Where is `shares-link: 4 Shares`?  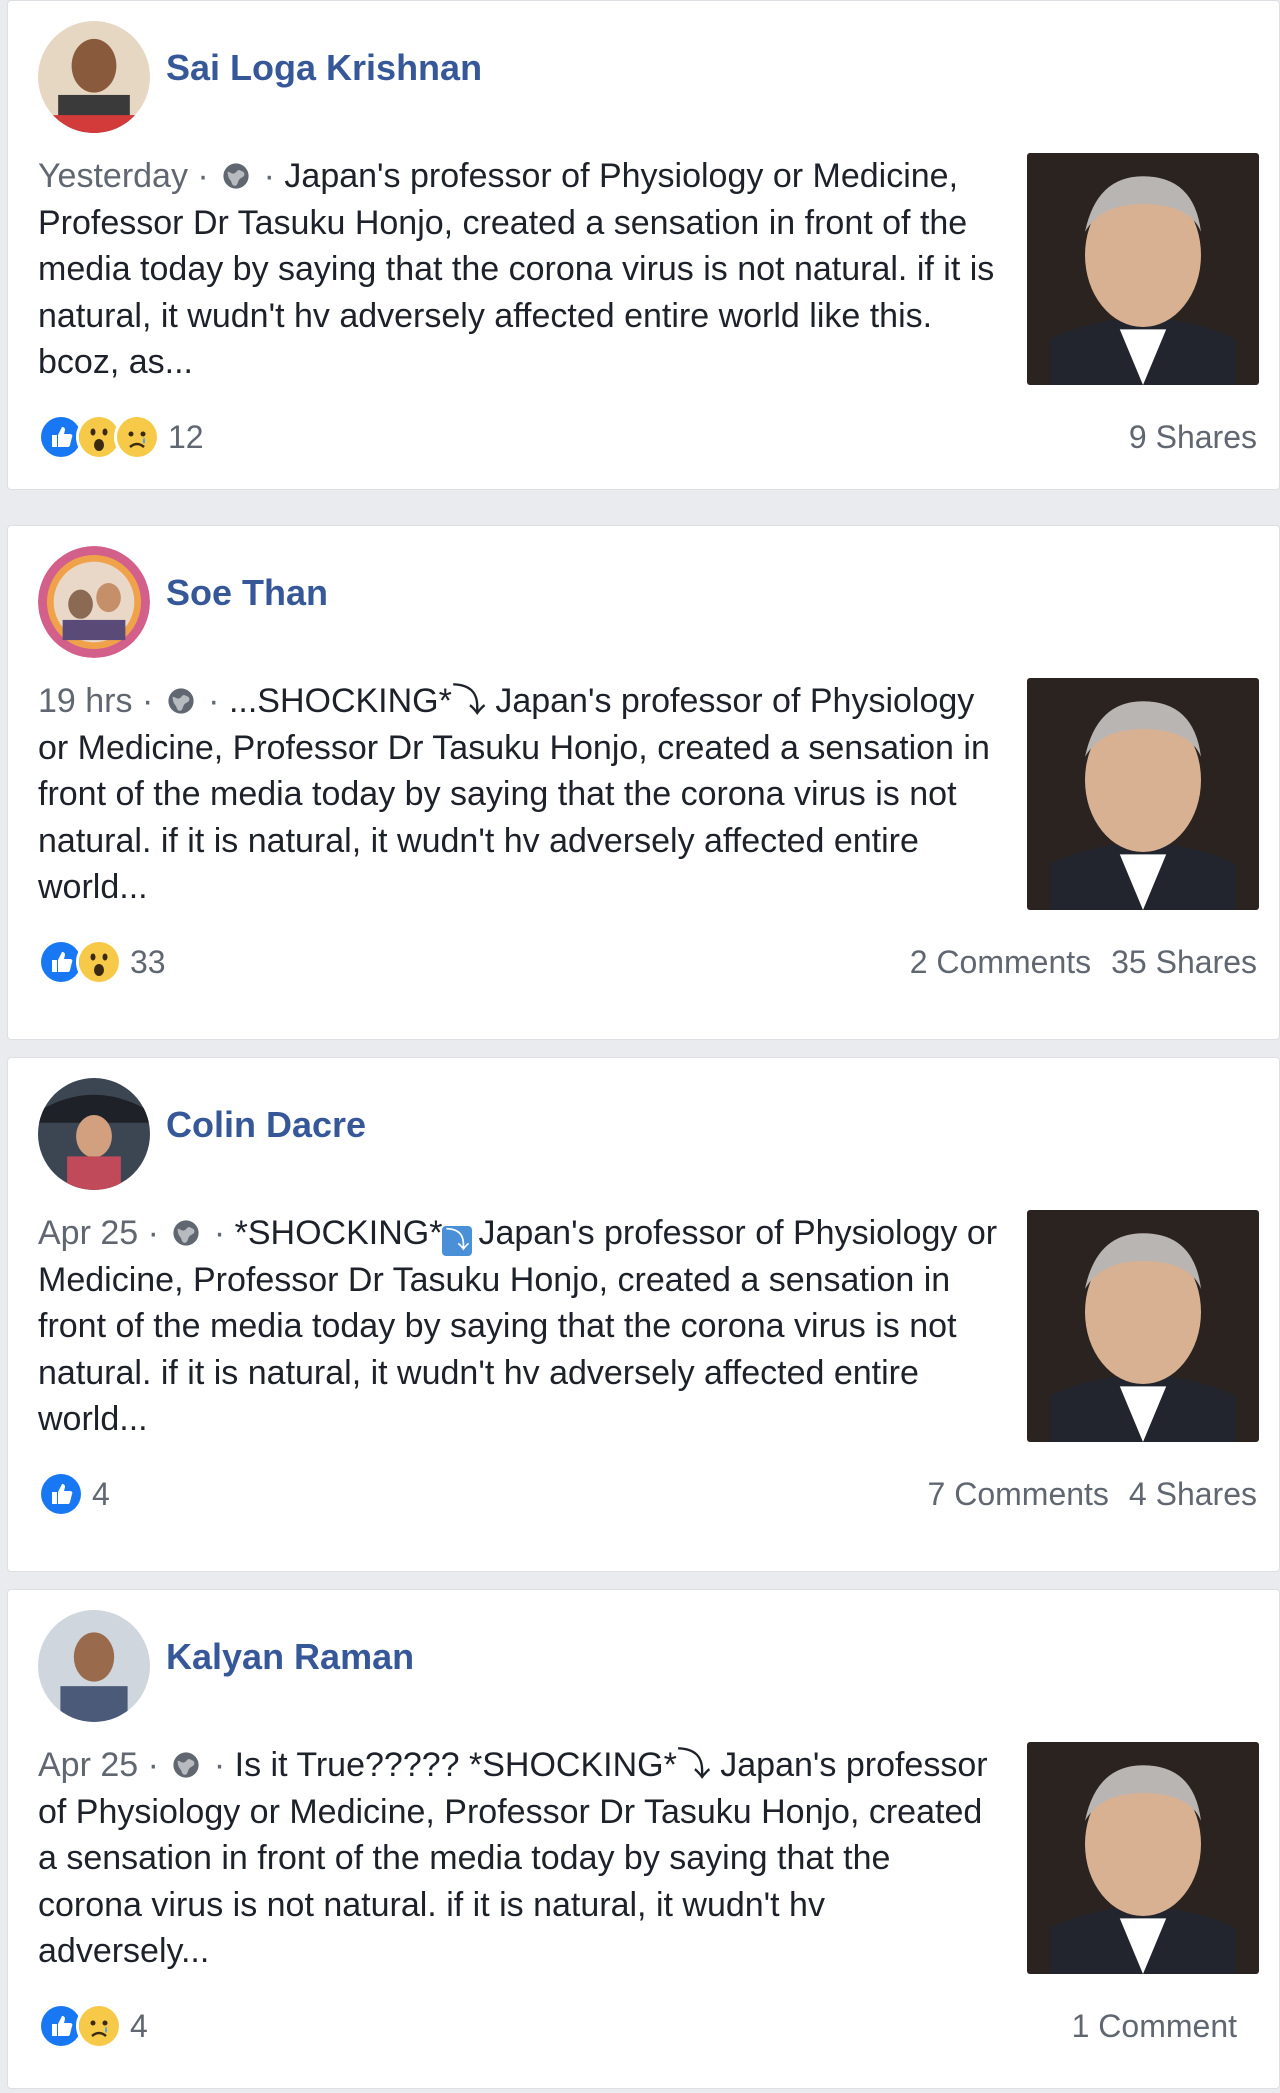
shares-link: 4 Shares is located at coordinates (1193, 1494).